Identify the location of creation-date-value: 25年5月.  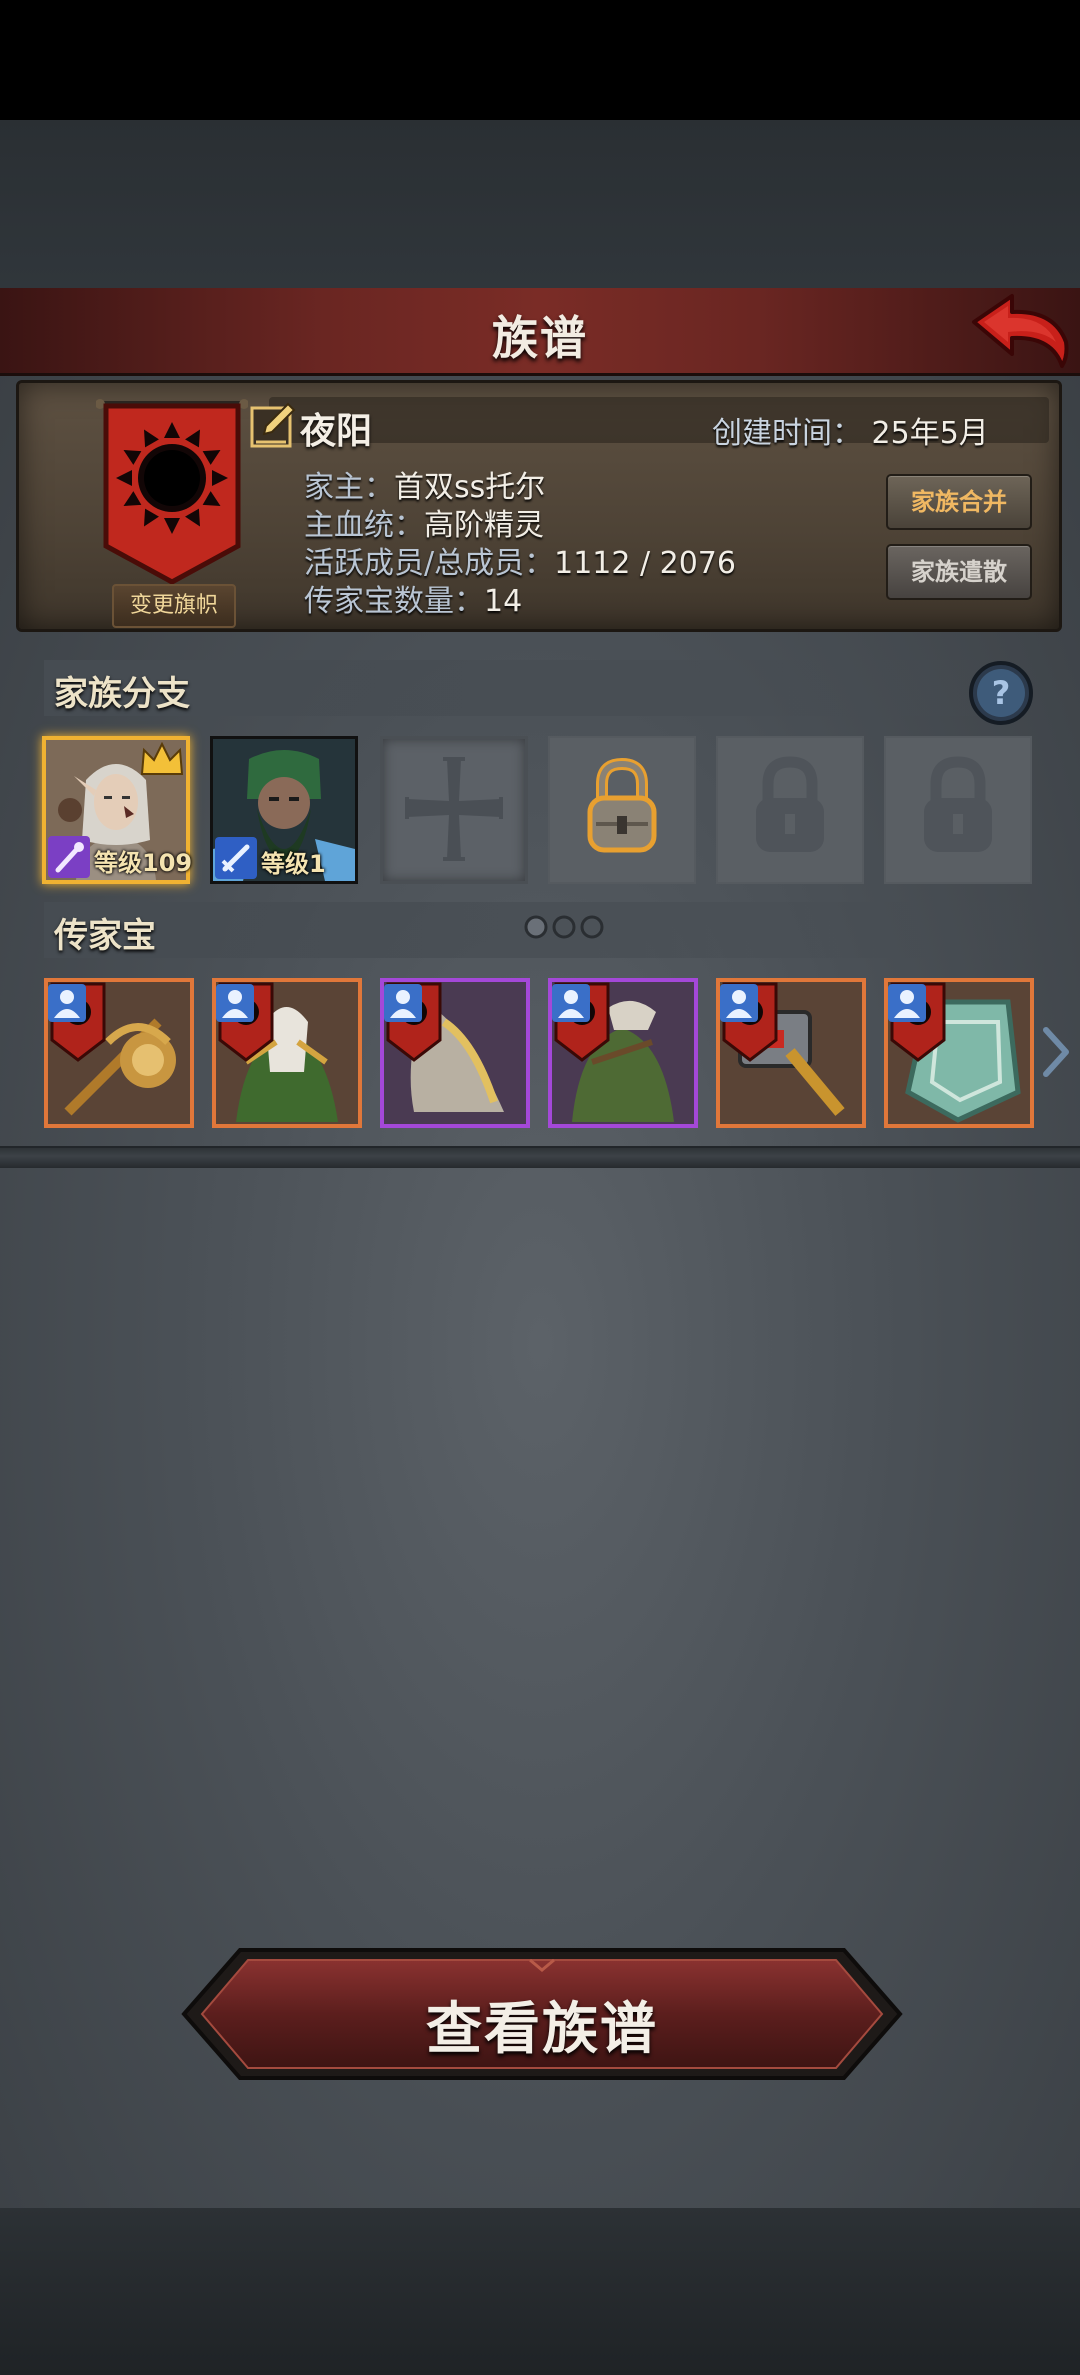
(930, 433).